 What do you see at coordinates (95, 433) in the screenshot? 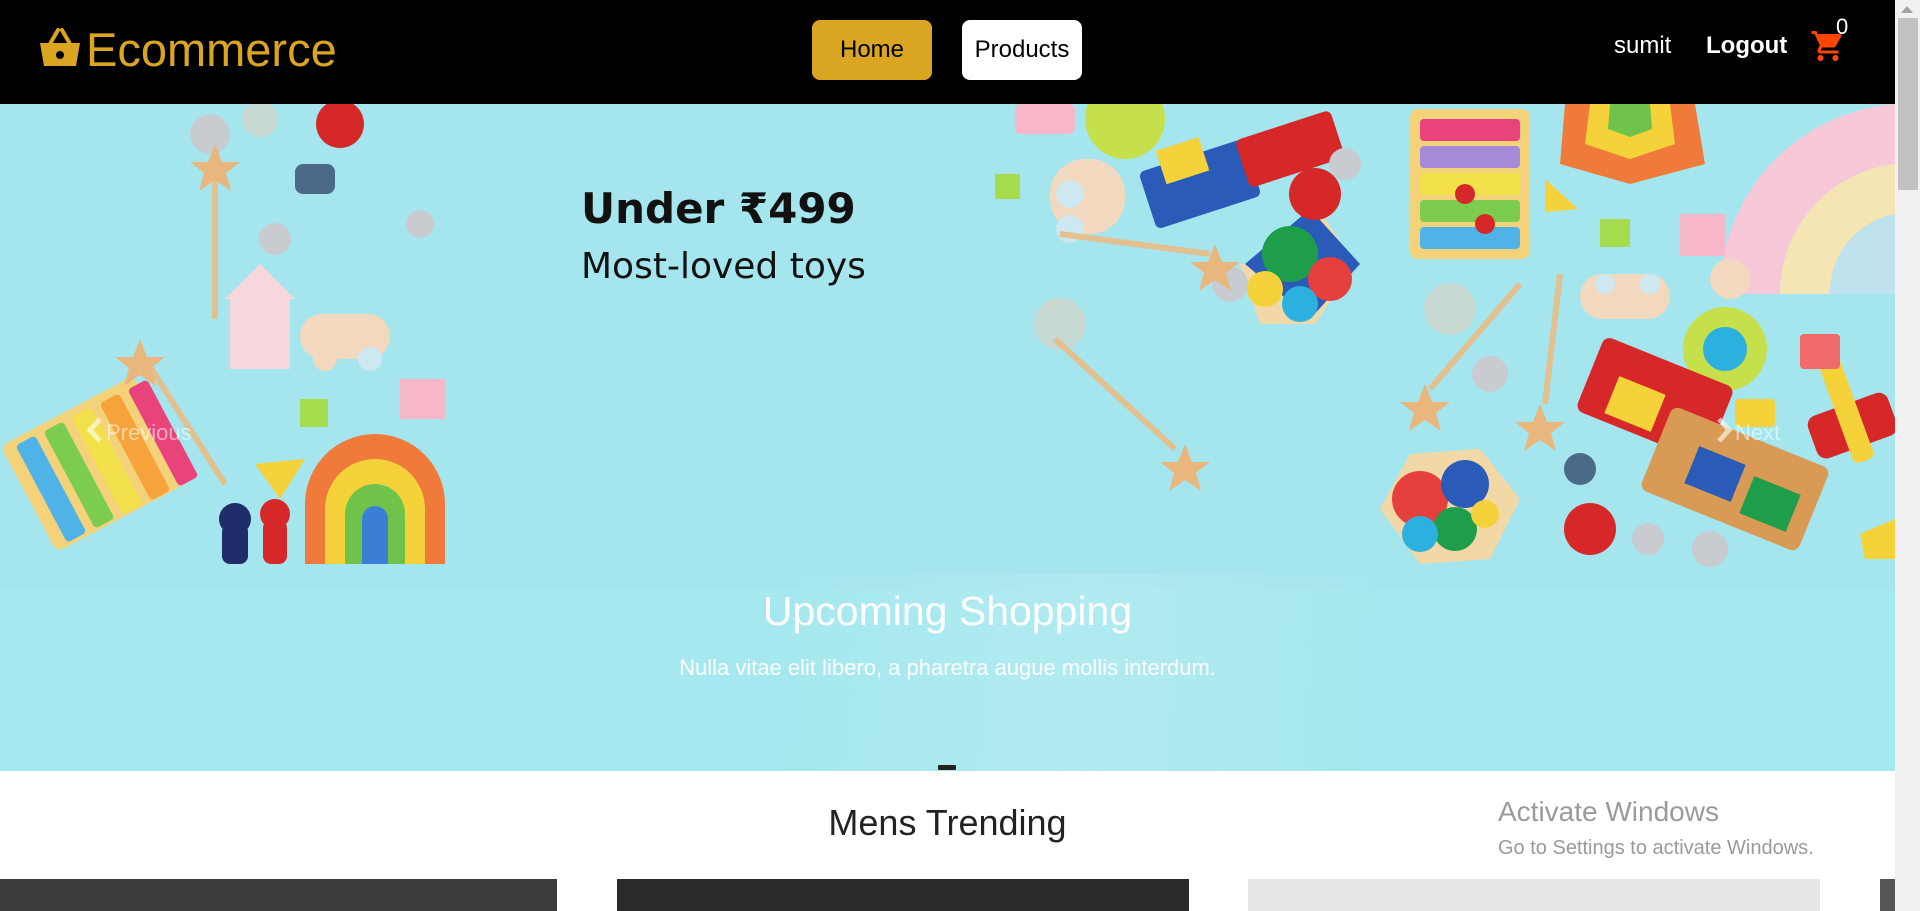
I see `chevron-left-icon` at bounding box center [95, 433].